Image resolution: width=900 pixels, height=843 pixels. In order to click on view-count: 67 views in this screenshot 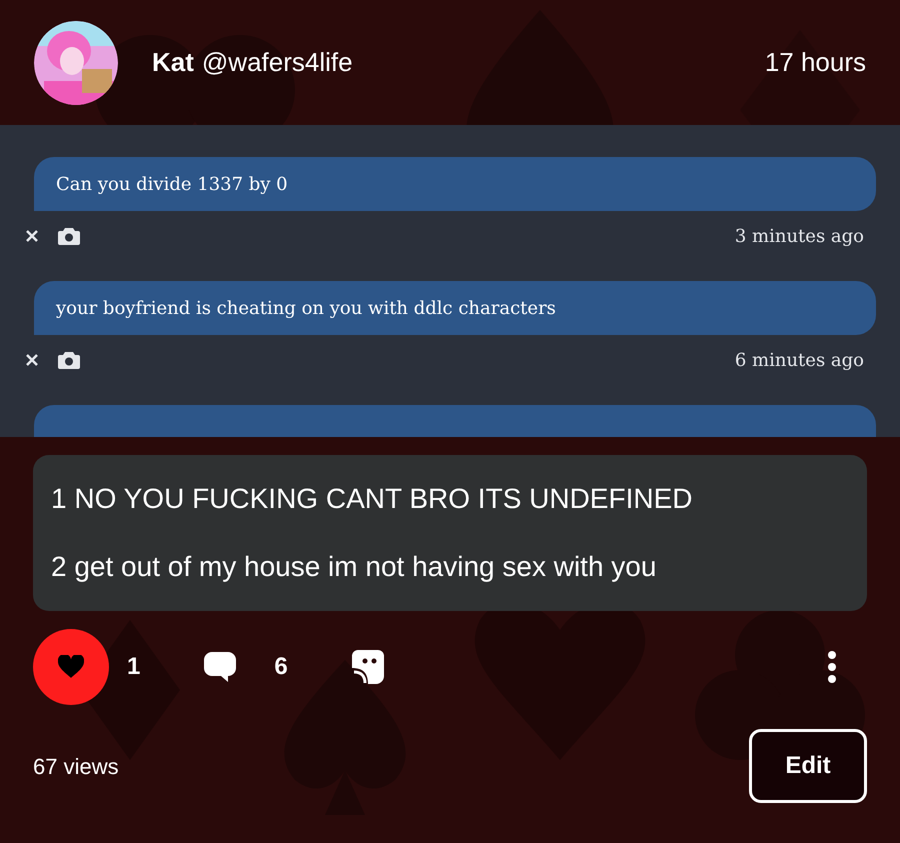, I will do `click(76, 766)`.